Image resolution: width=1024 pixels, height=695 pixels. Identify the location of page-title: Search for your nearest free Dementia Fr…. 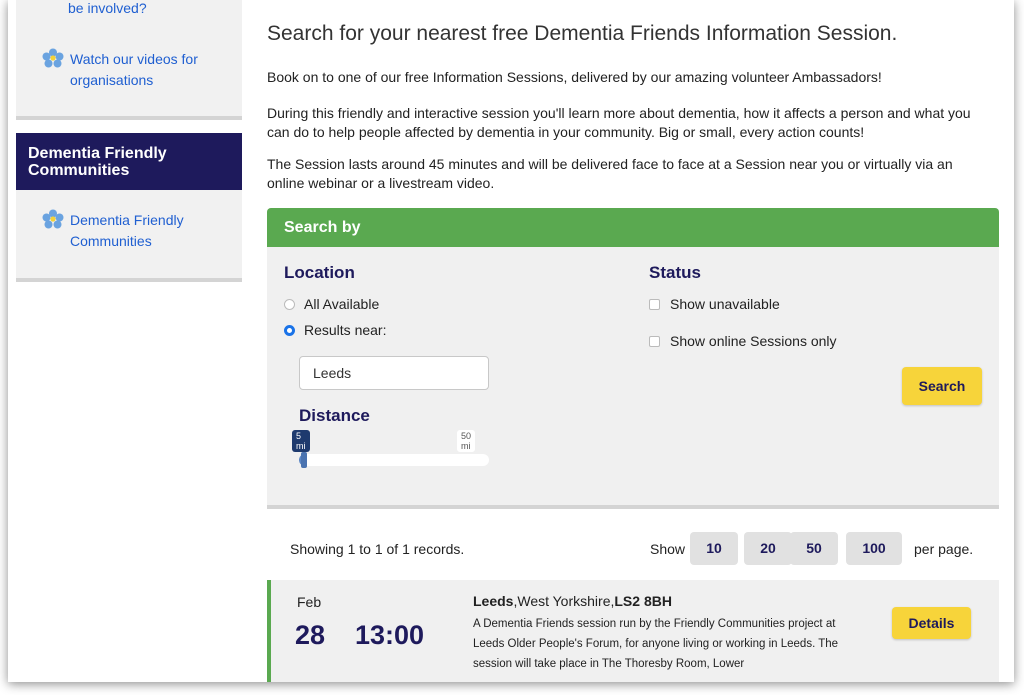
(582, 33).